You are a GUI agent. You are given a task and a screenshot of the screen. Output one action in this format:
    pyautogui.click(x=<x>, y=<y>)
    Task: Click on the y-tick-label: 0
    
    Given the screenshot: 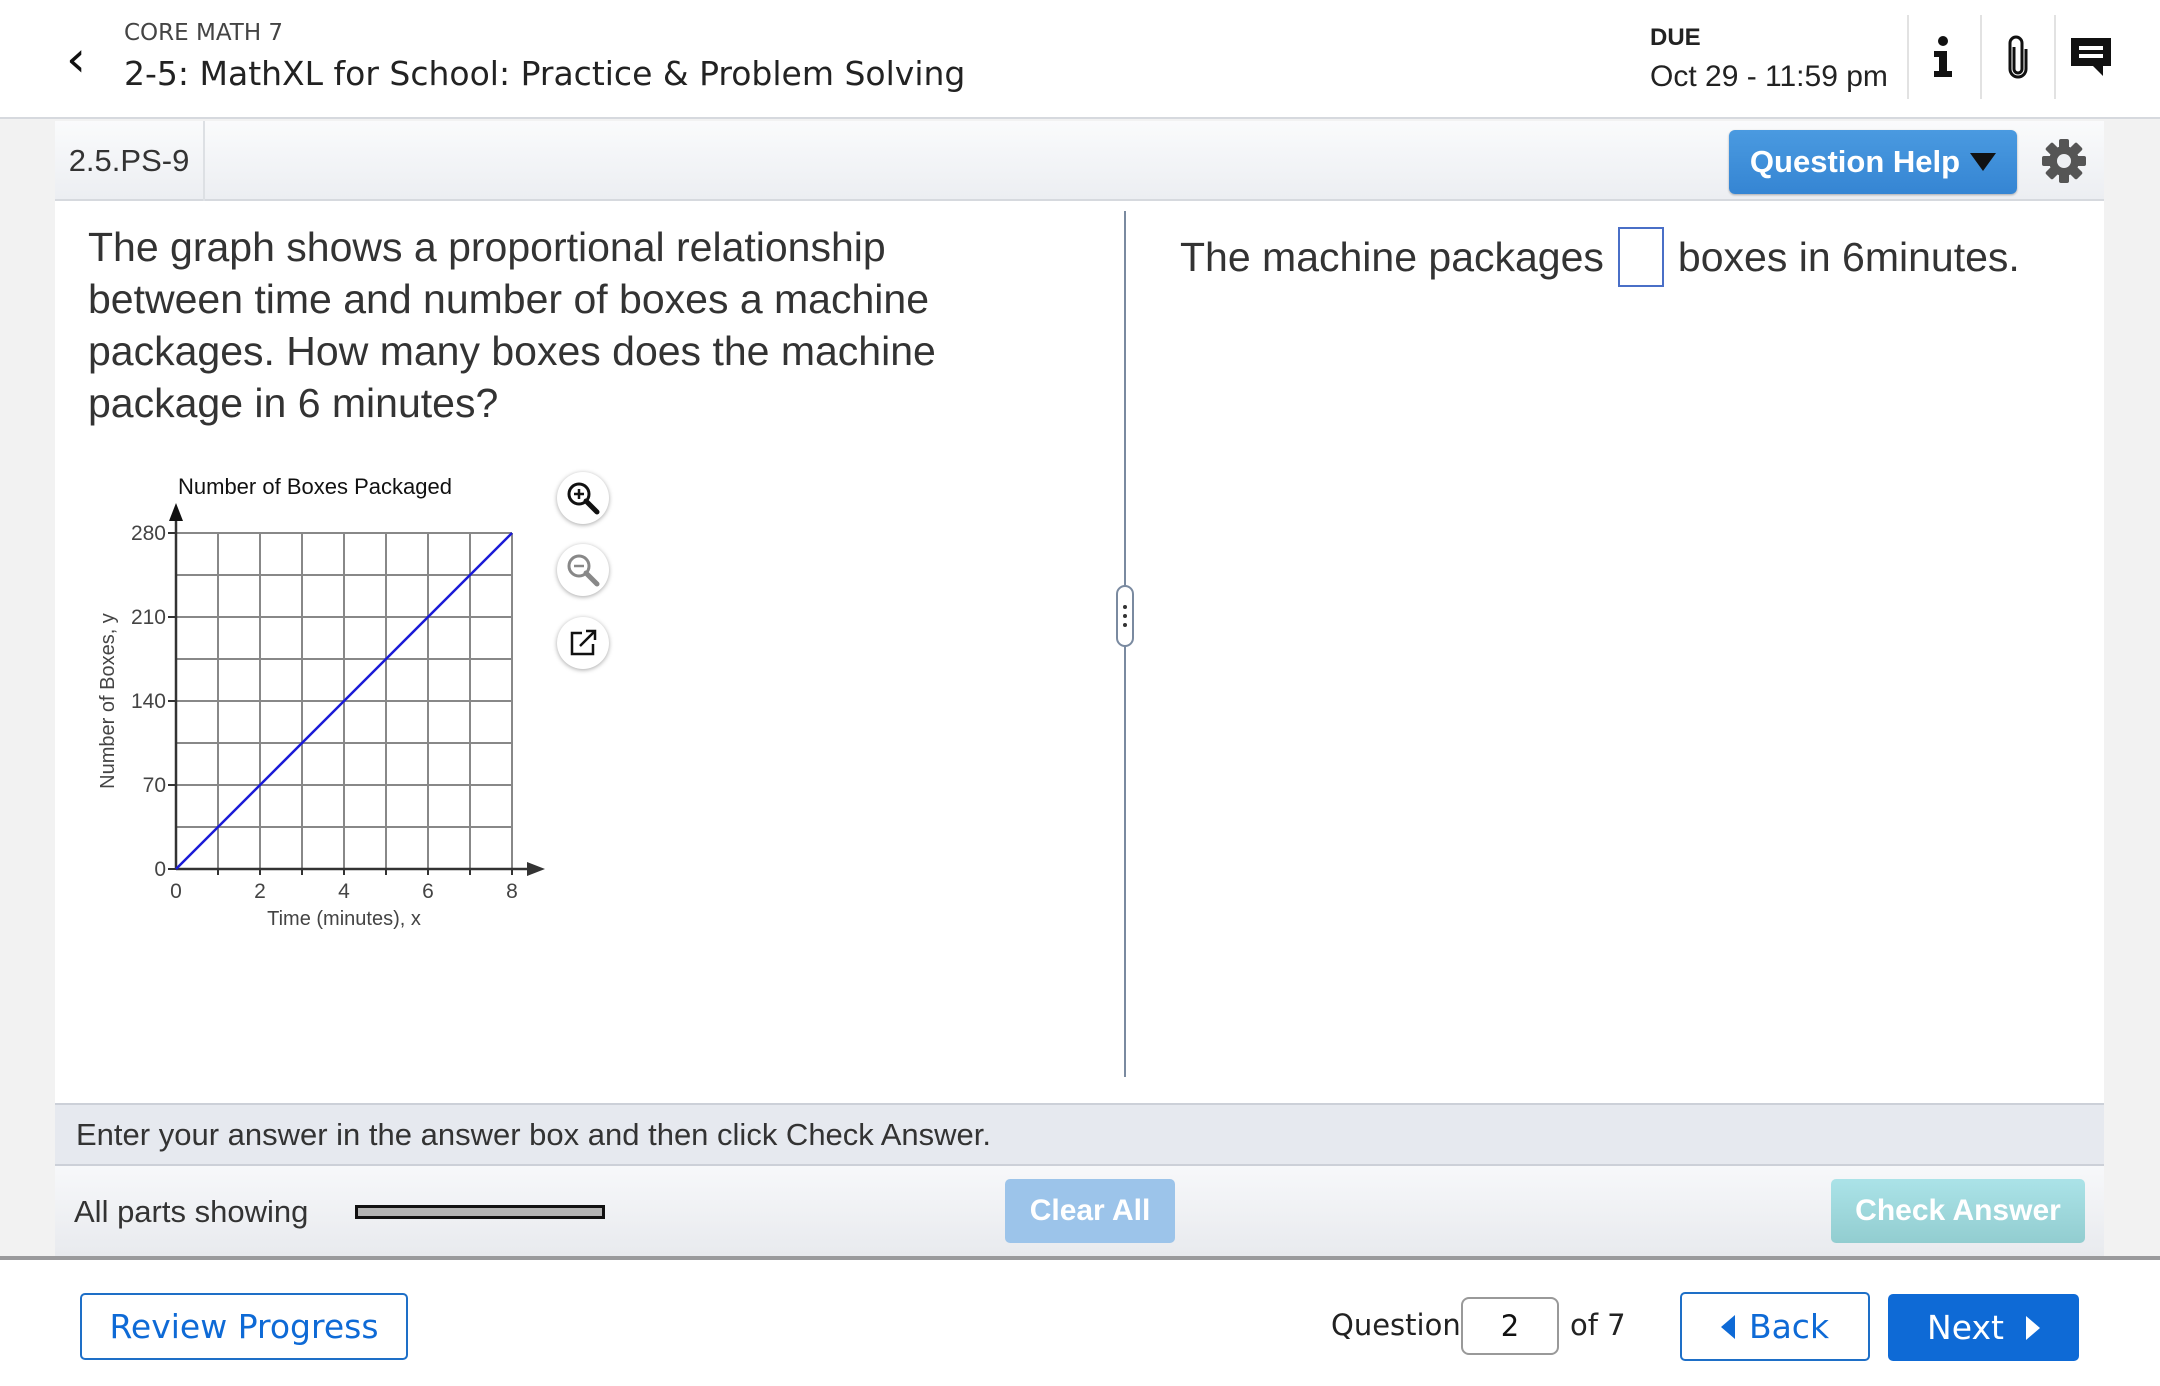 What is the action you would take?
    pyautogui.click(x=160, y=869)
    